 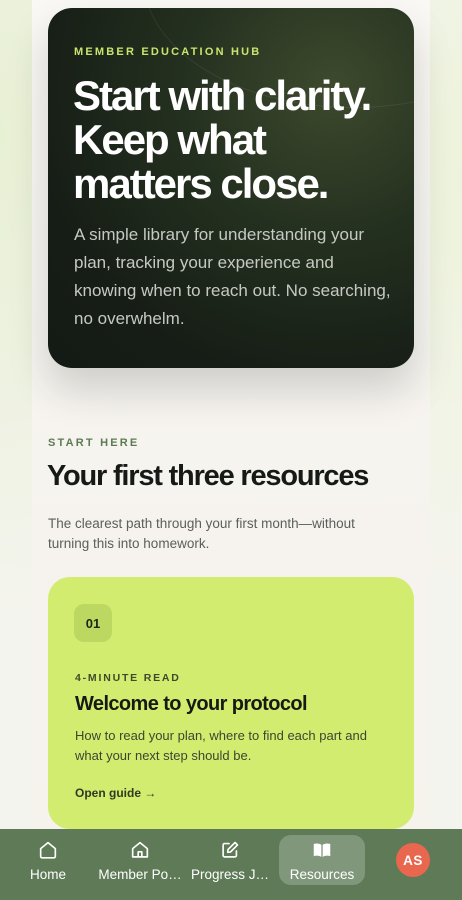 I want to click on user-avatar: AS, so click(x=413, y=860).